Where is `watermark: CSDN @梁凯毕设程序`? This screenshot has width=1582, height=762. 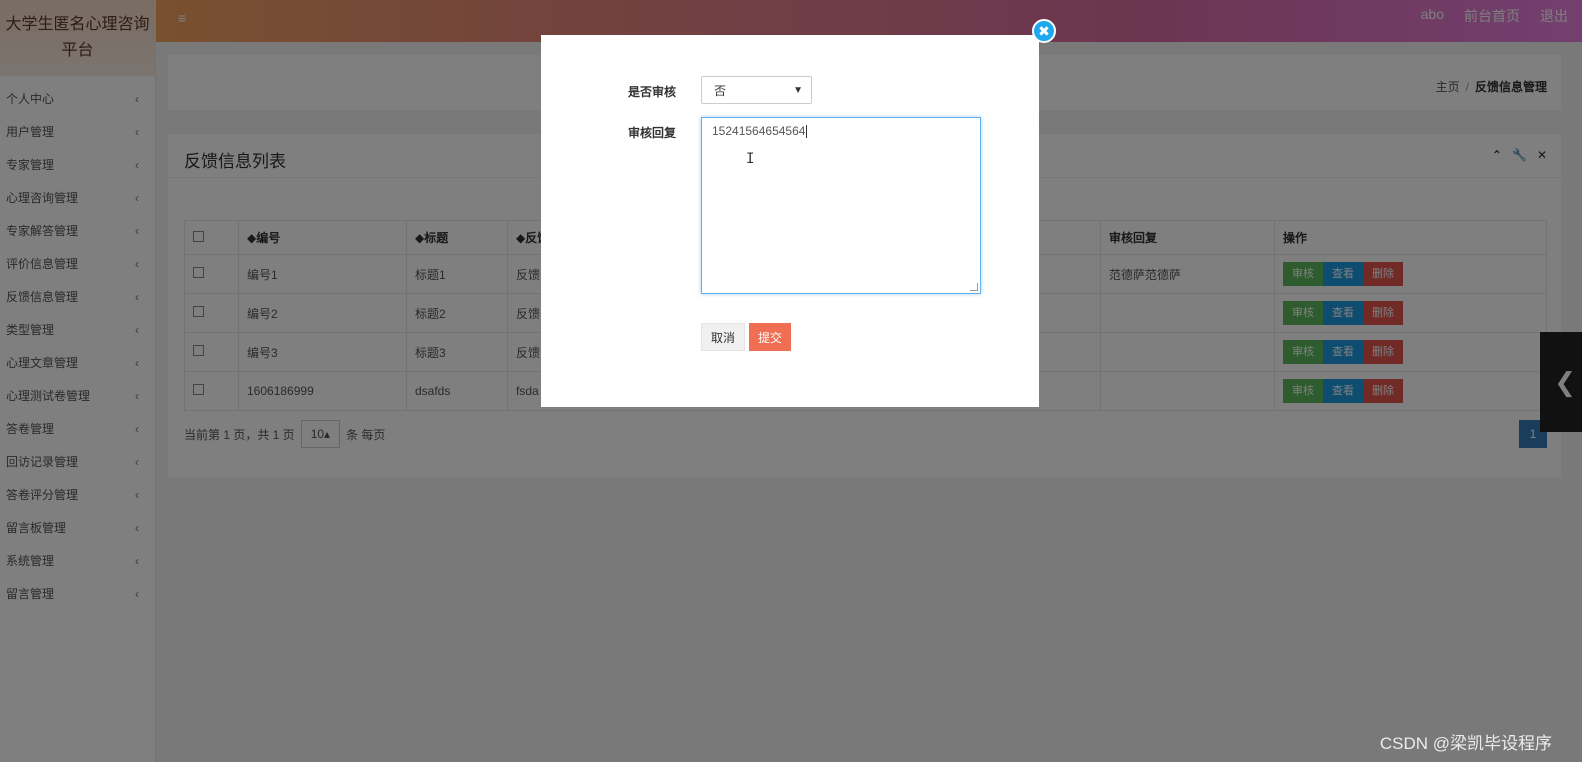
watermark: CSDN @梁凯毕设程序 is located at coordinates (1465, 743).